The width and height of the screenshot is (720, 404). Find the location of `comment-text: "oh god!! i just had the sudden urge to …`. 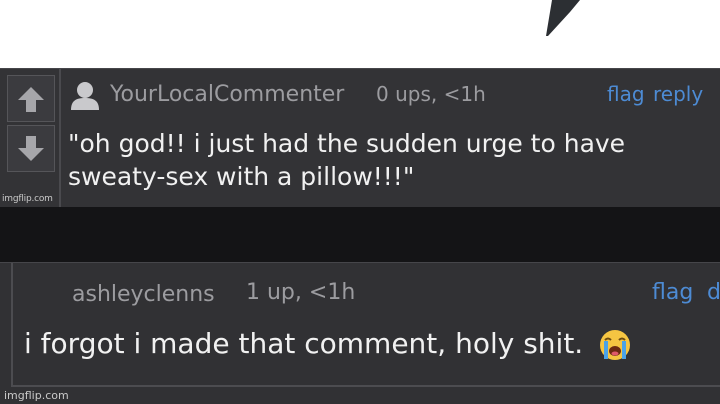

comment-text: "oh god!! i just had the sudden urge to … is located at coordinates (388, 160).